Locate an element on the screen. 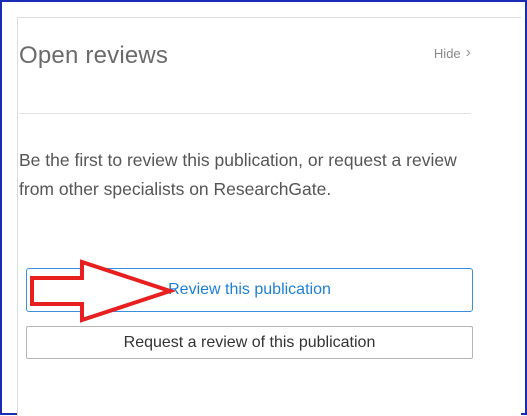 The width and height of the screenshot is (527, 416). card-header: Open reviews Hide › is located at coordinates (245, 59).